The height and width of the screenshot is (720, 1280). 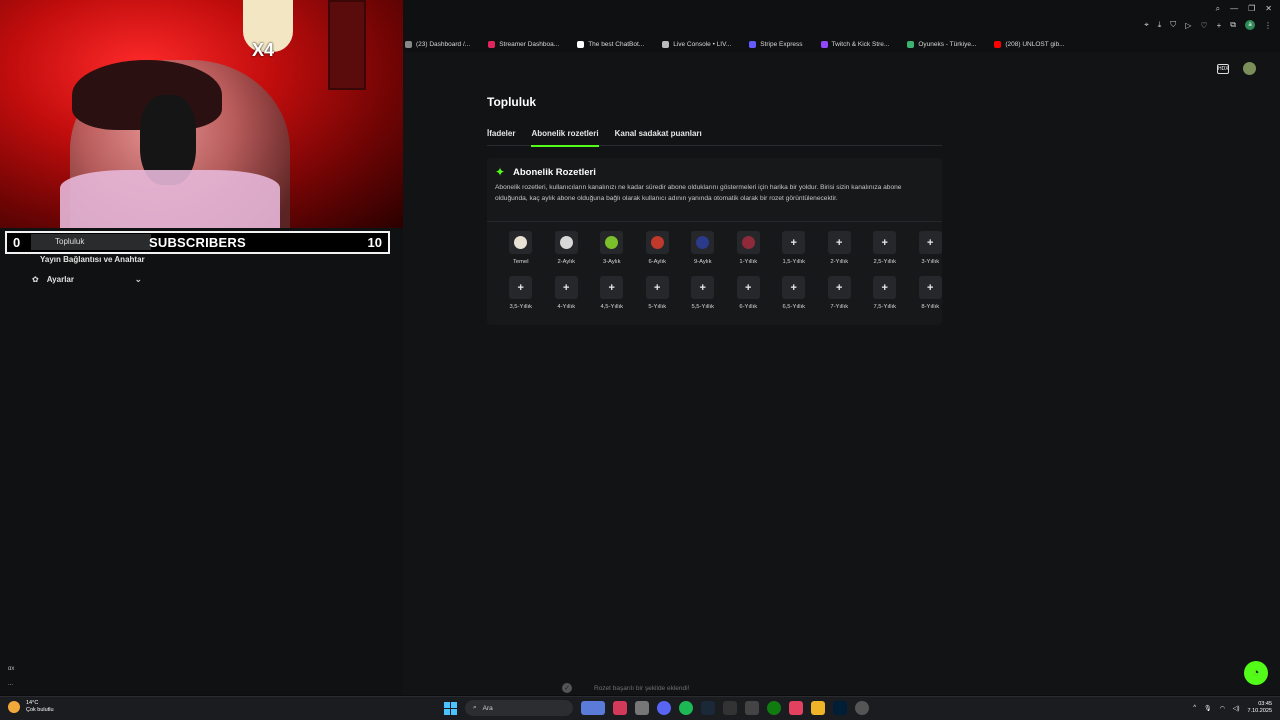 I want to click on badge-base-icon, so click(x=521, y=242).